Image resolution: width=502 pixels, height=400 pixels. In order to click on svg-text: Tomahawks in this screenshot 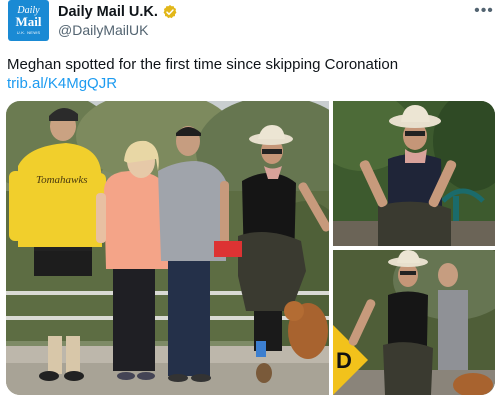, I will do `click(62, 180)`.